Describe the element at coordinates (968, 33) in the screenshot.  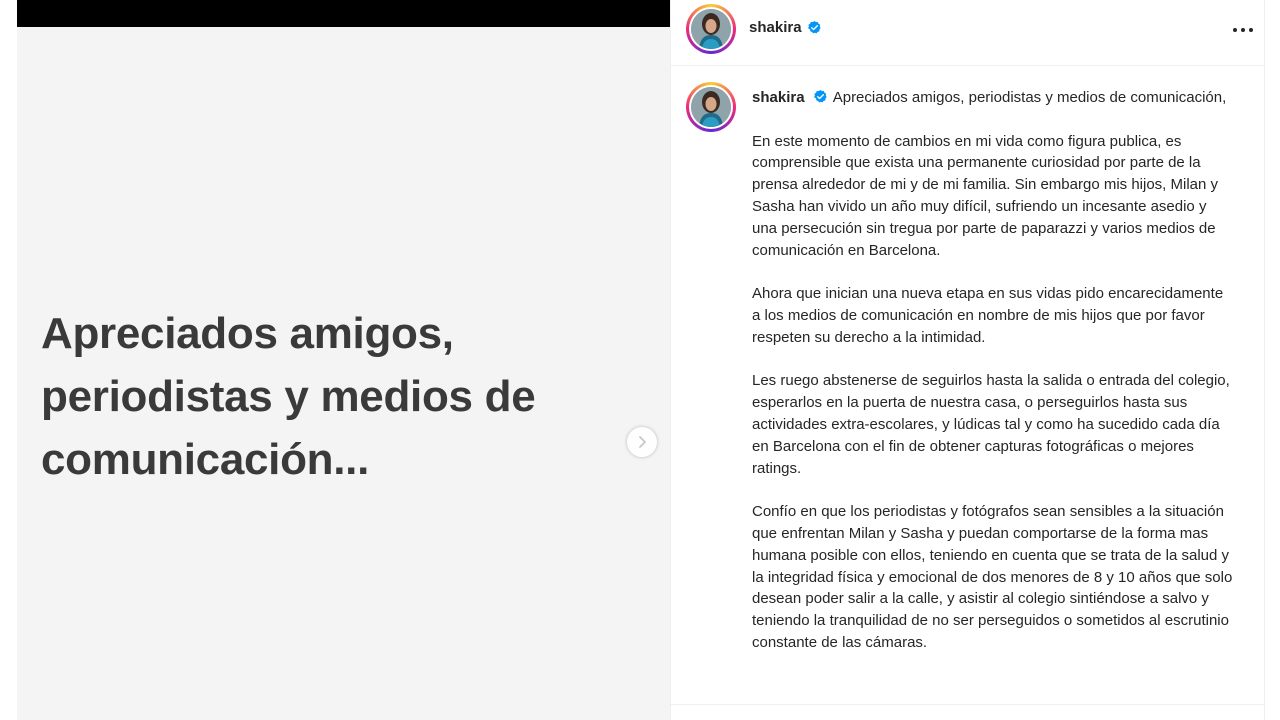
I see `post-header: shakira` at that location.